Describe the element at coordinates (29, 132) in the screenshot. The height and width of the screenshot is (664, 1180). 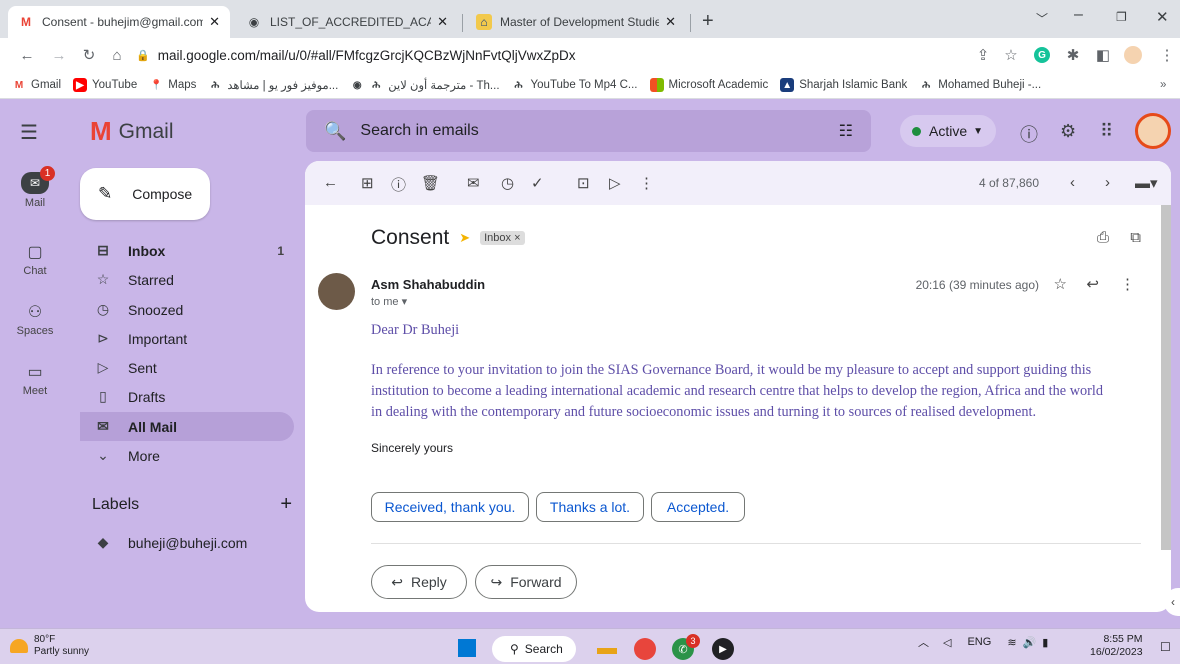
I see `main-menu-icon: ☰` at that location.